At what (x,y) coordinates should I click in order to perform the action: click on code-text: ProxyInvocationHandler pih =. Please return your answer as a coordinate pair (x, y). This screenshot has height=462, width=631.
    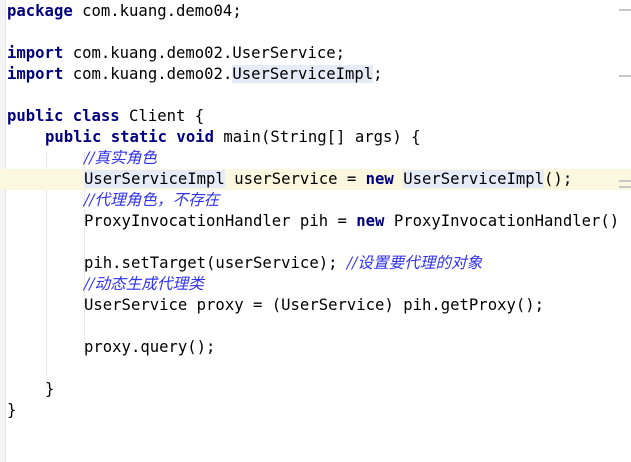
    Looking at the image, I should click on (220, 221).